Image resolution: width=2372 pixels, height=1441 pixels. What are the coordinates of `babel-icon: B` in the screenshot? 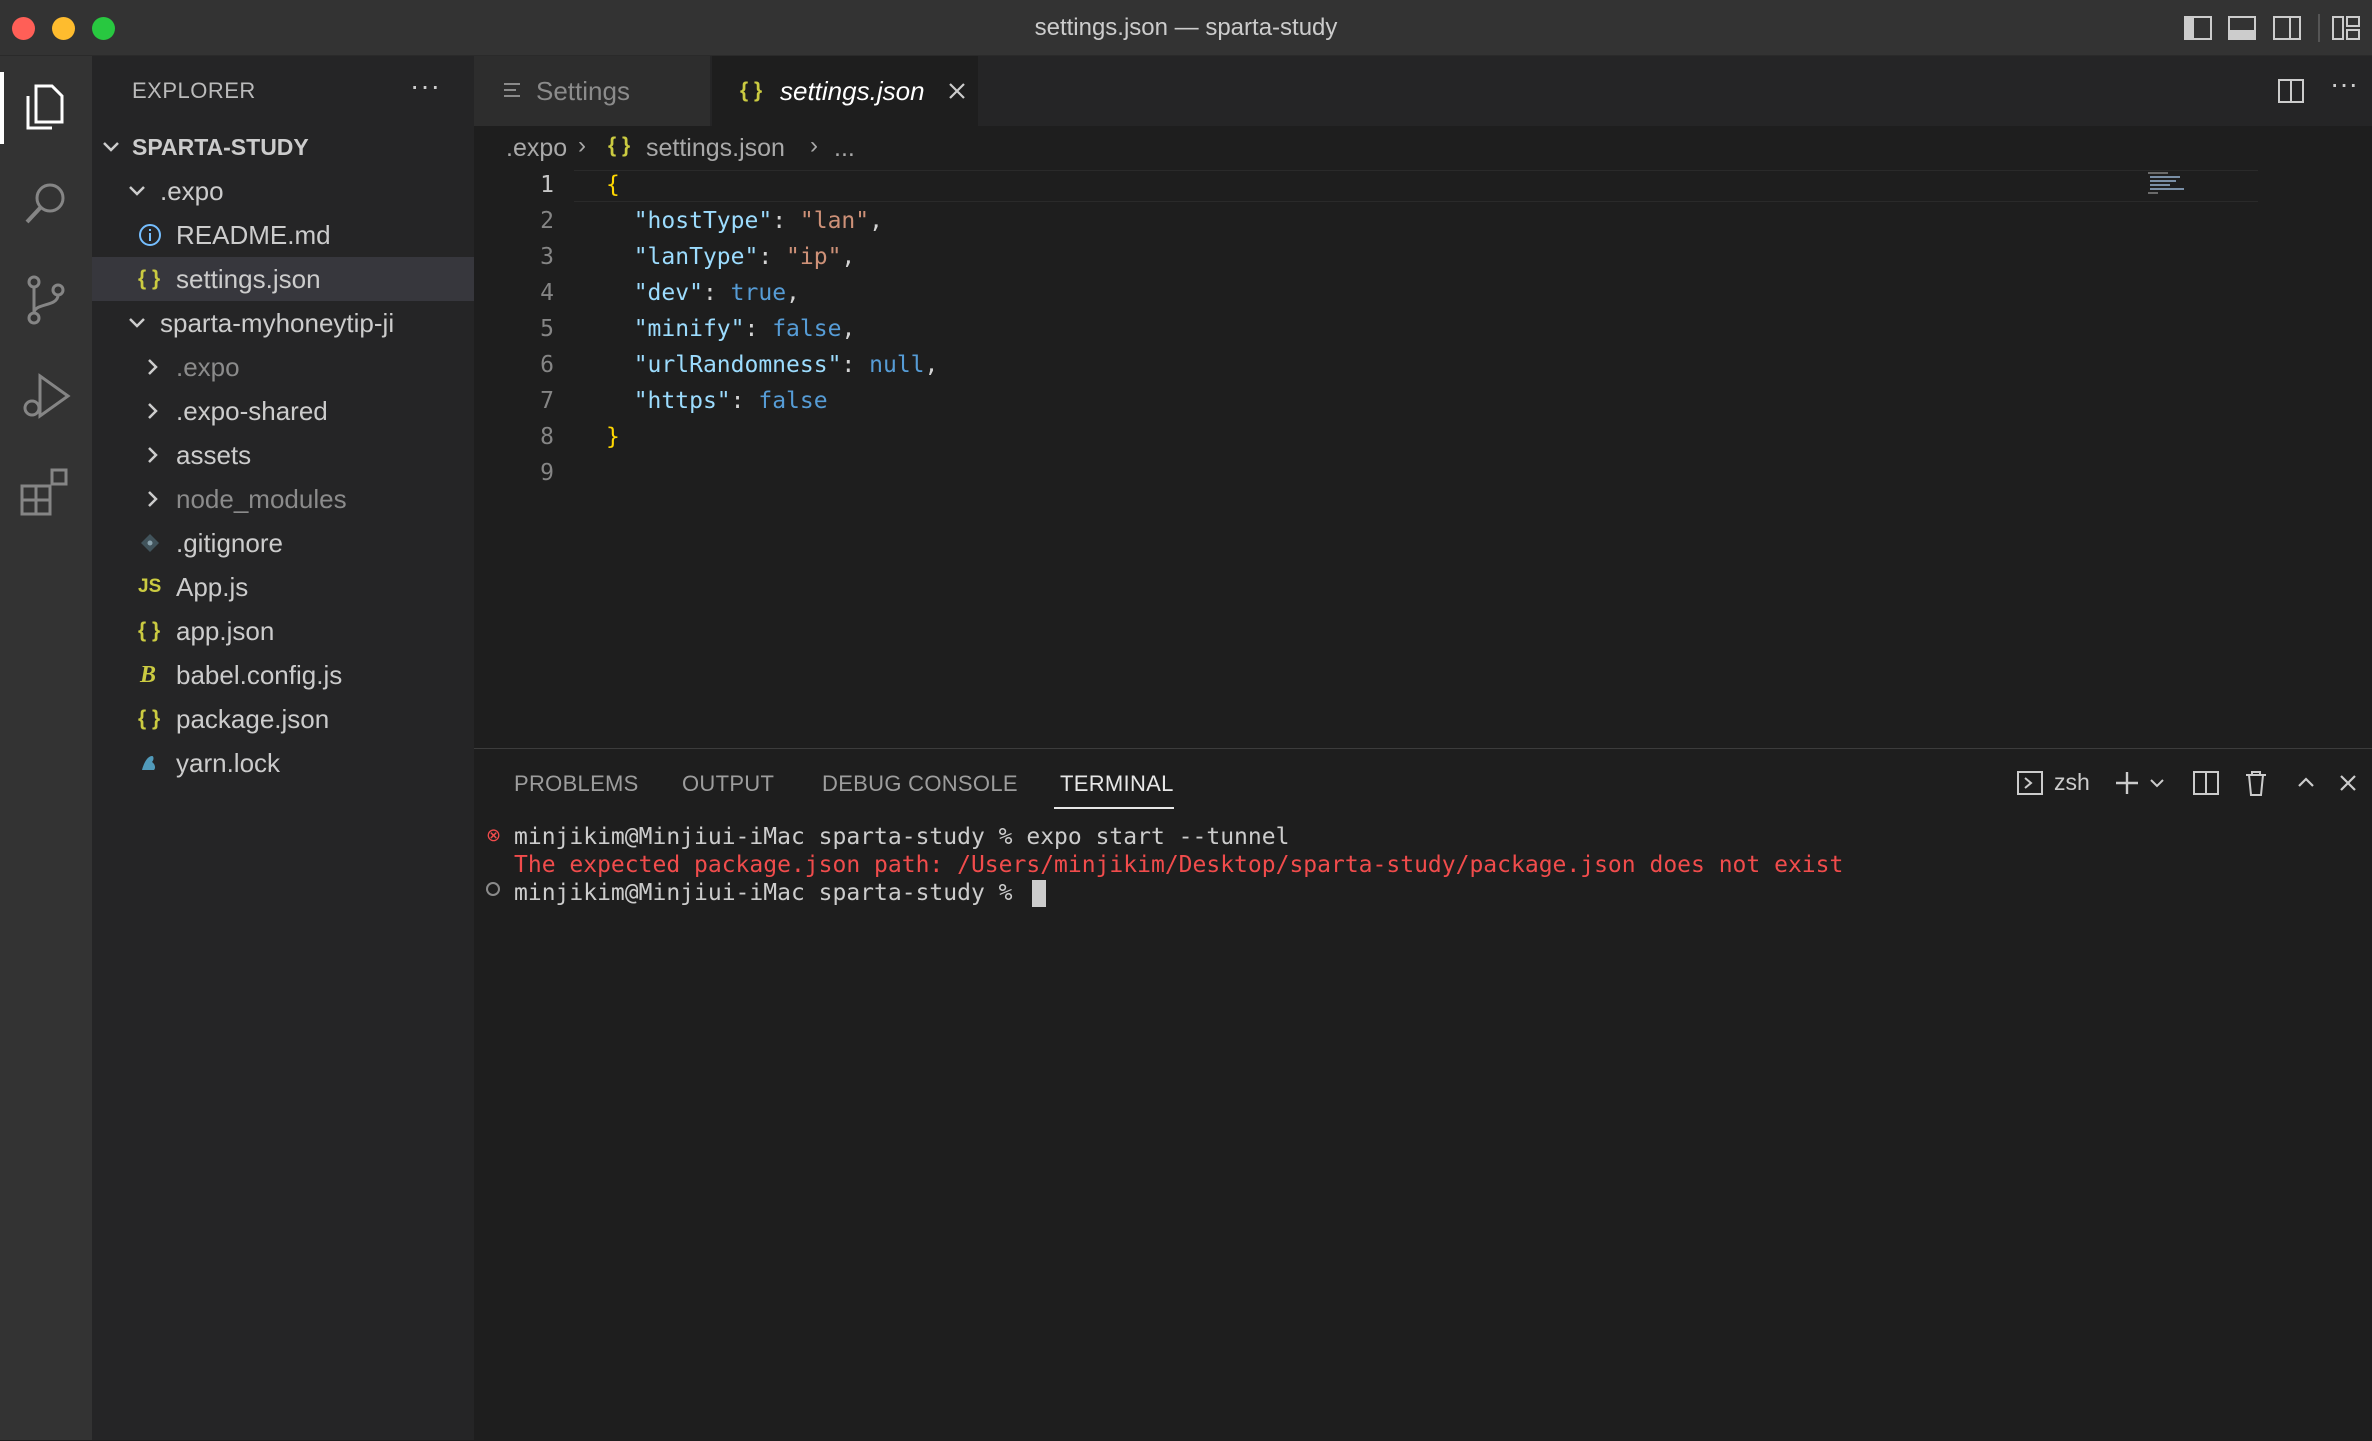 It's located at (148, 675).